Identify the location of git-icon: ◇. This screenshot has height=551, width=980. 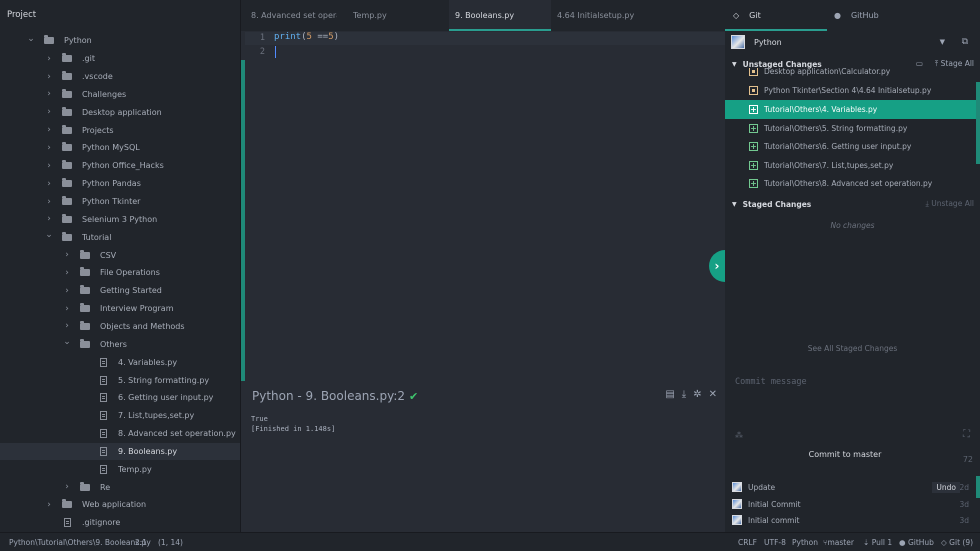
(736, 15).